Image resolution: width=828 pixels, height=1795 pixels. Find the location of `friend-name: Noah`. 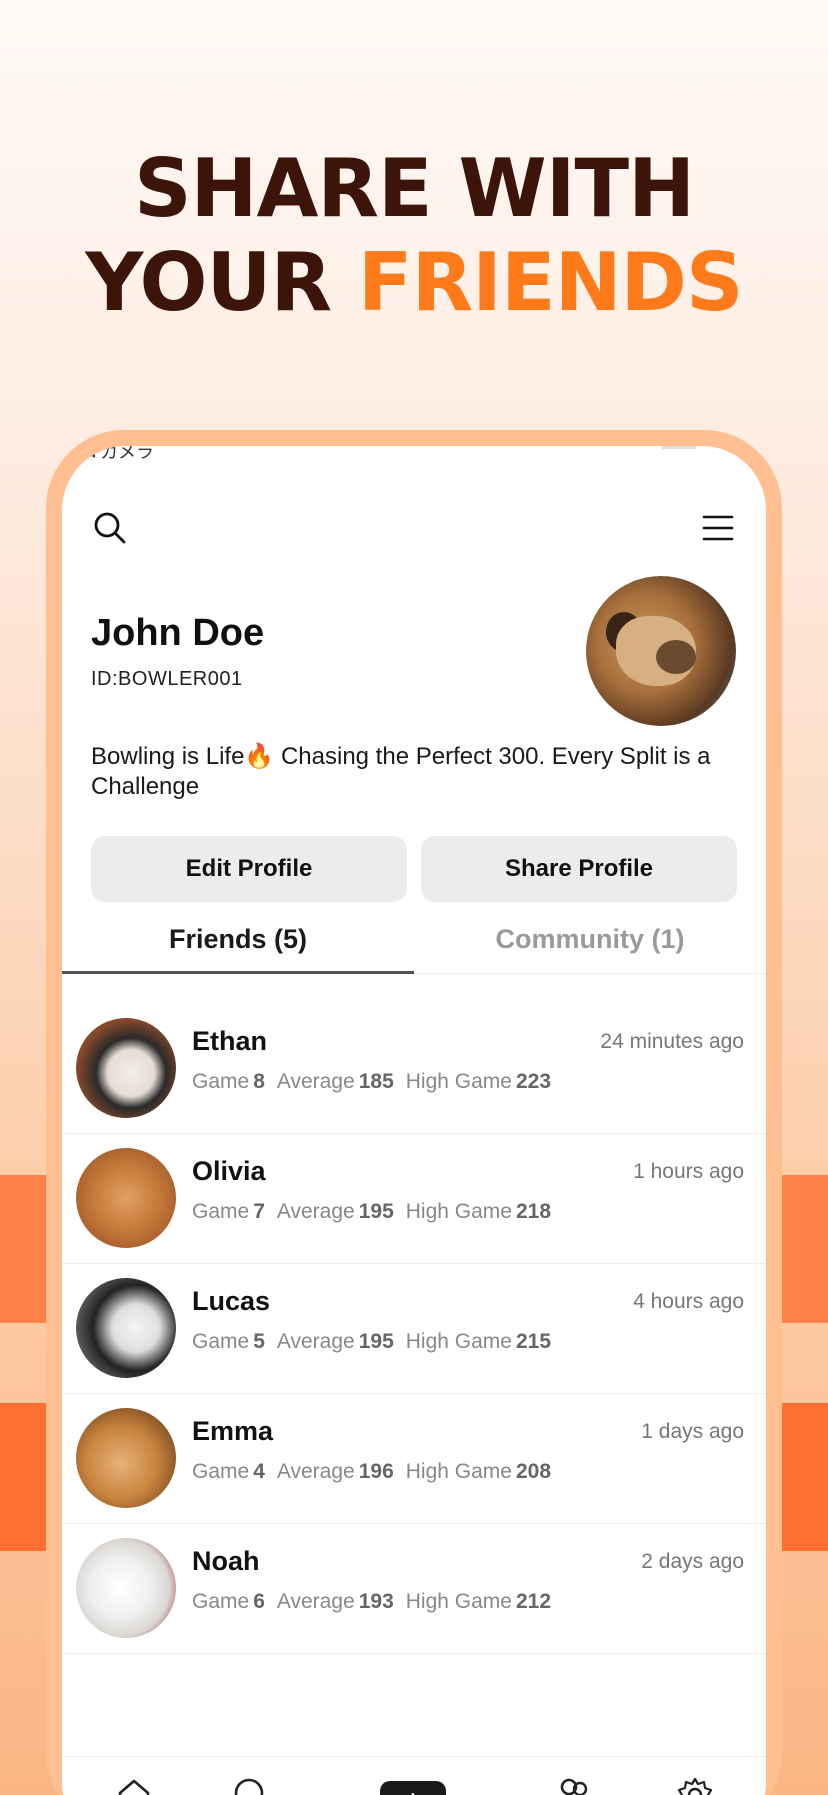

friend-name: Noah is located at coordinates (226, 1561).